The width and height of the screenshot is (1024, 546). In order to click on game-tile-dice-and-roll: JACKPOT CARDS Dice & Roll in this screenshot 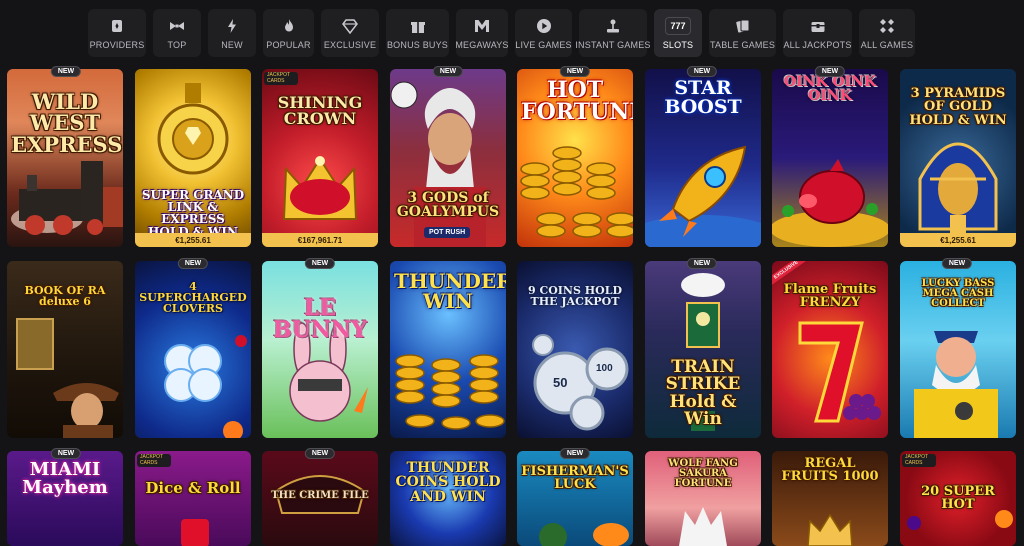, I will do `click(193, 498)`.